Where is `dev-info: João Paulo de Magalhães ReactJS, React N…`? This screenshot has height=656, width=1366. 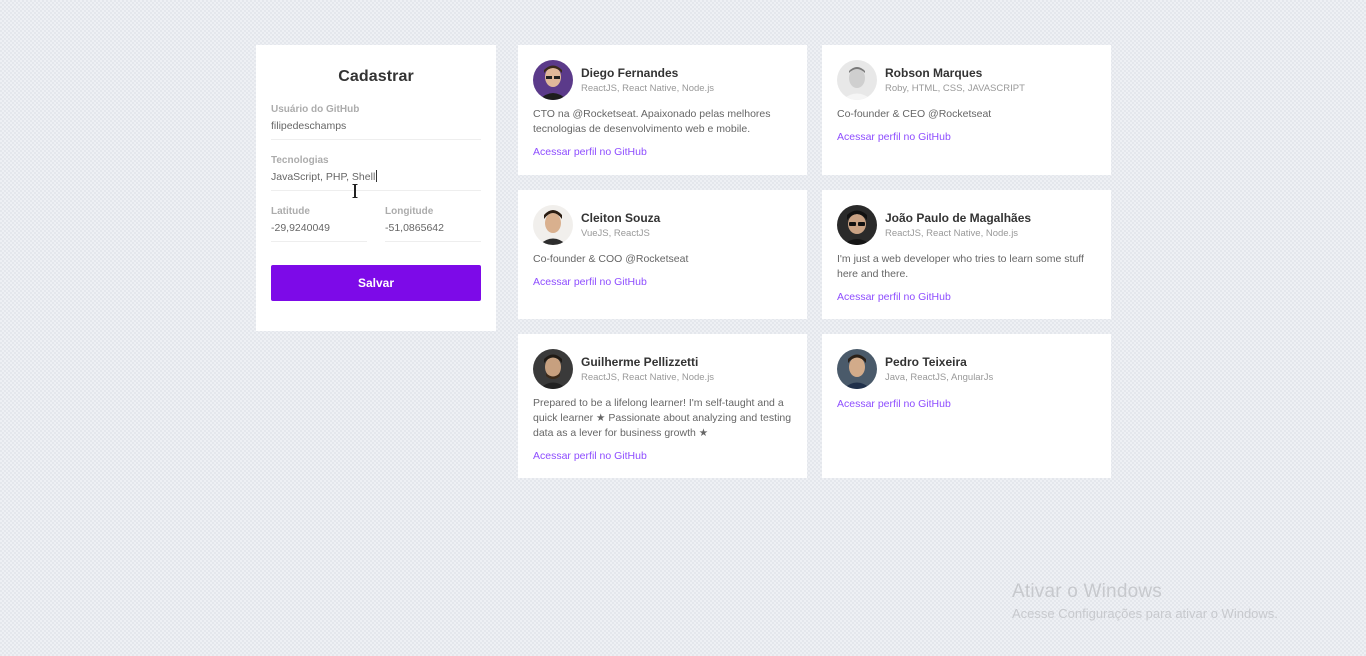 dev-info: João Paulo de Magalhães ReactJS, React N… is located at coordinates (958, 225).